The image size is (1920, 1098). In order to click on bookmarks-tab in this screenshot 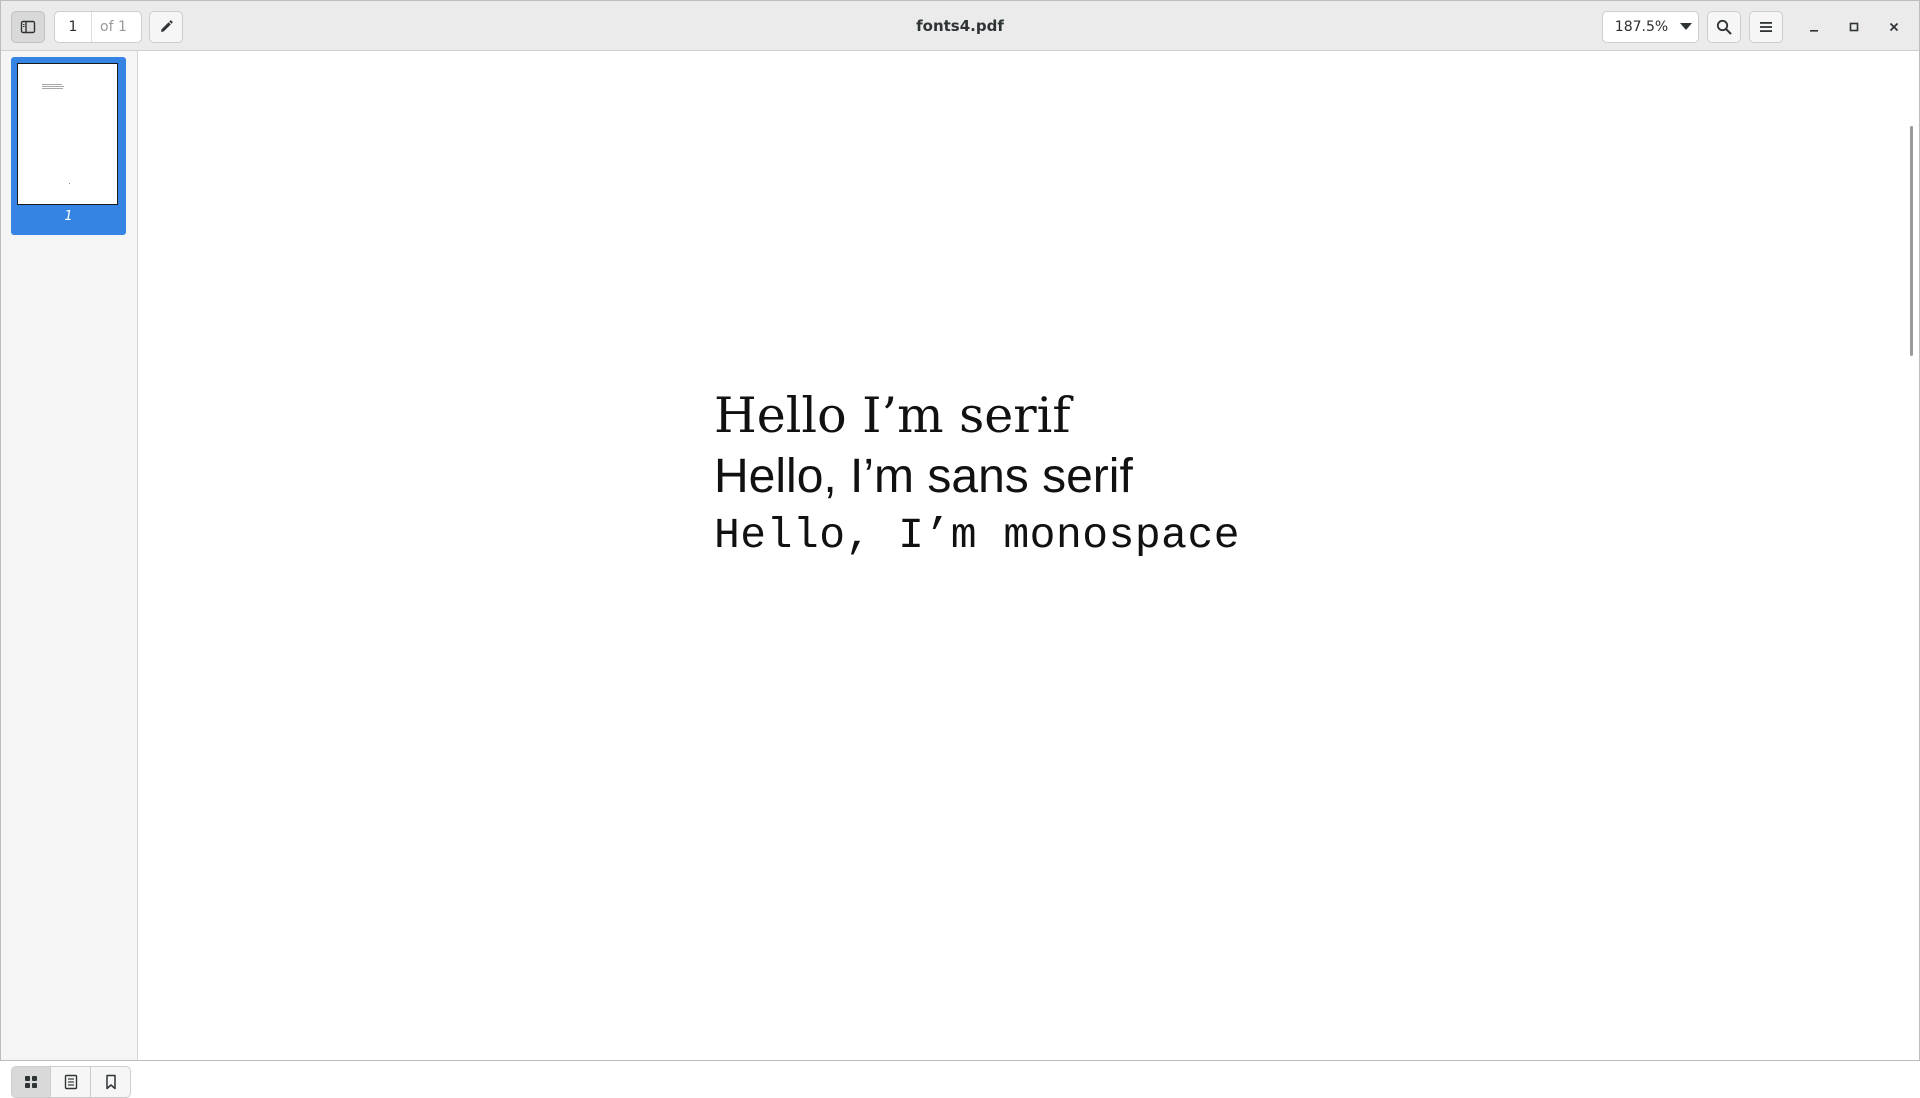, I will do `click(111, 1082)`.